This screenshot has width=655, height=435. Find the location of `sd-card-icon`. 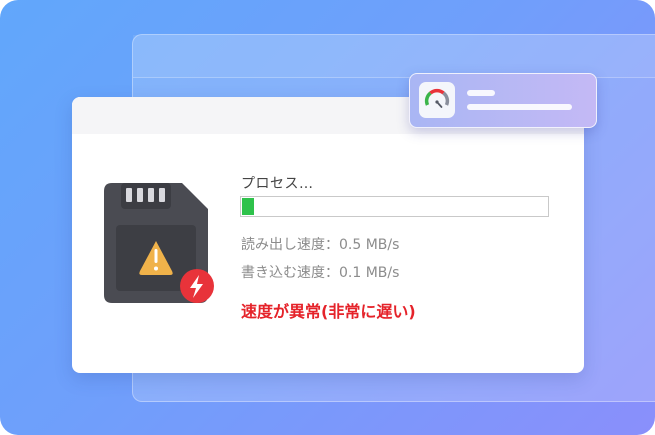

sd-card-icon is located at coordinates (159, 243).